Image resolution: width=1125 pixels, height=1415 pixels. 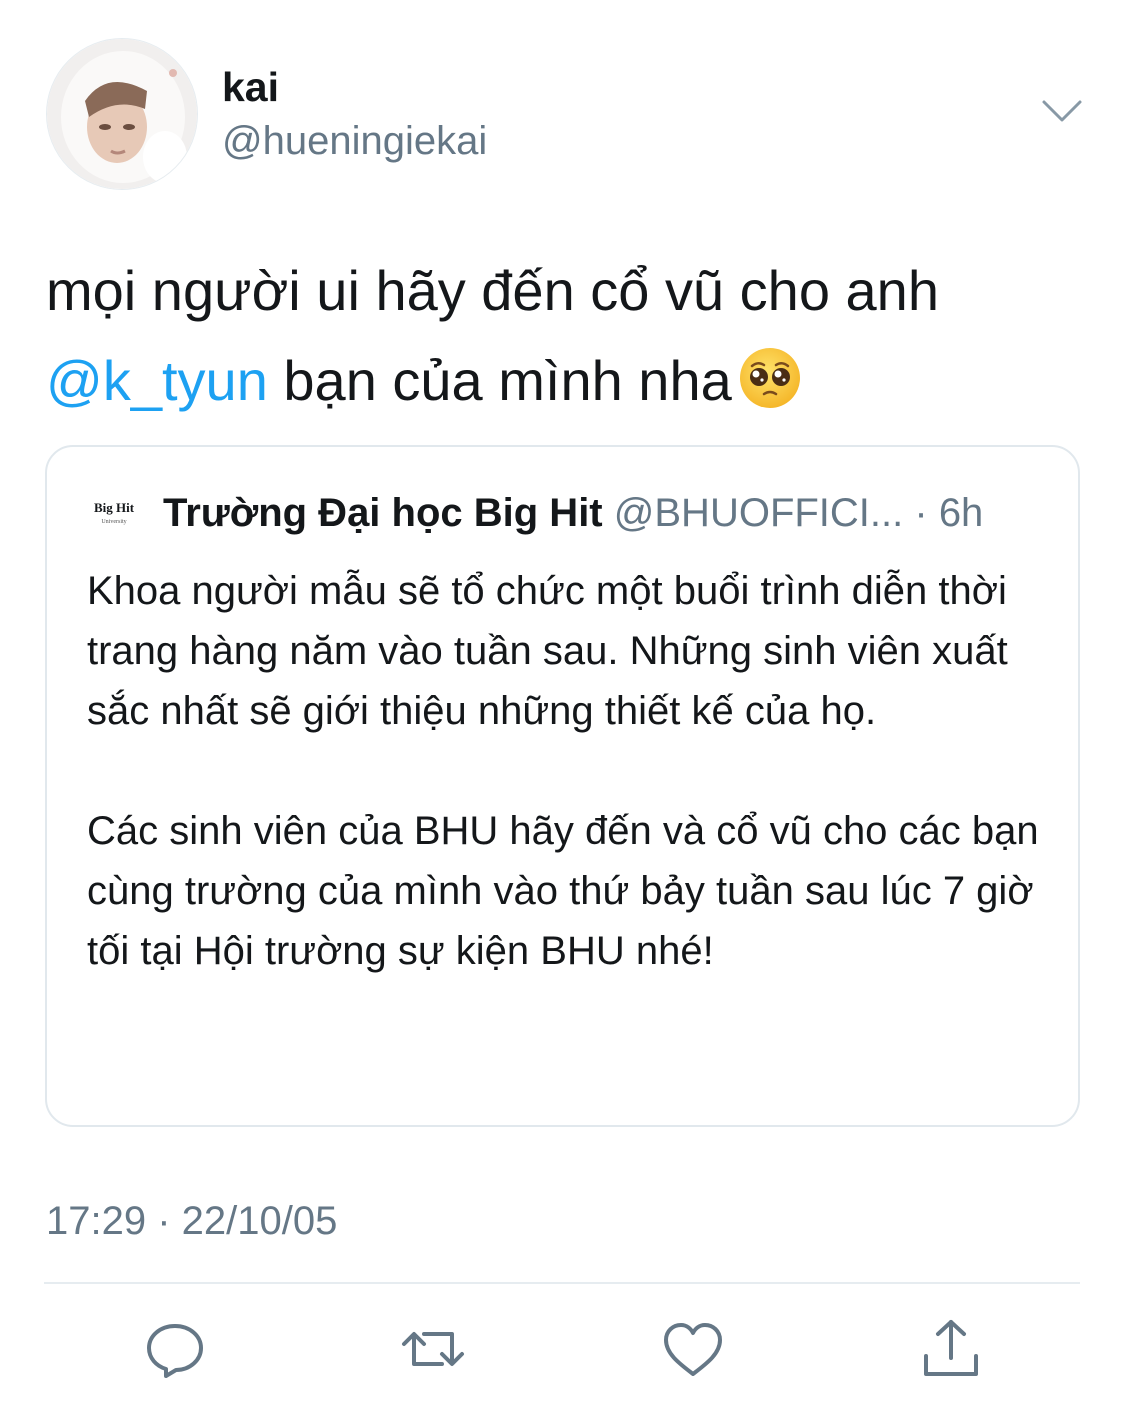 I want to click on quoted-author-name: Trường Đại học Big Hit, so click(x=383, y=513).